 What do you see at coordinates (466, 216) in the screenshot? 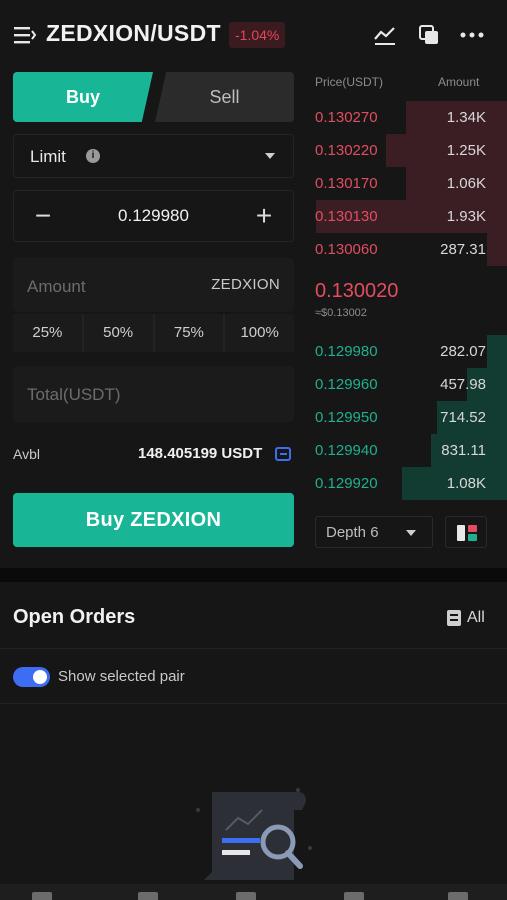
I see `ask-amount: 1.93K` at bounding box center [466, 216].